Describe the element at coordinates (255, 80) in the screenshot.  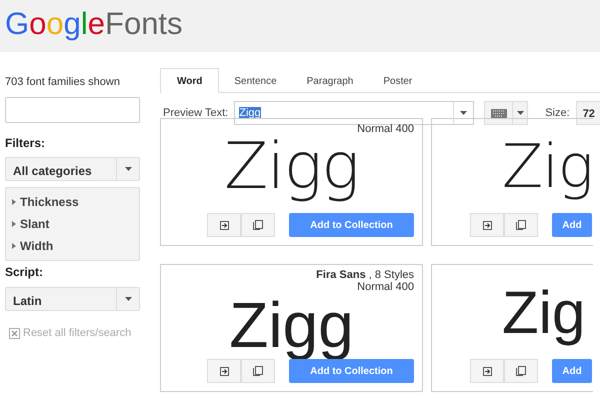
I see `tab: Sentence` at that location.